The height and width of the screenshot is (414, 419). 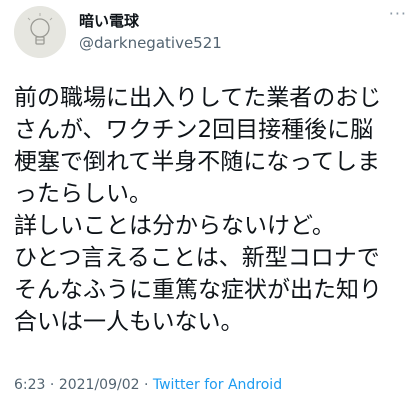 I want to click on tweet-line: 前の職場に出入りしてた業者のおじ, so click(x=198, y=98).